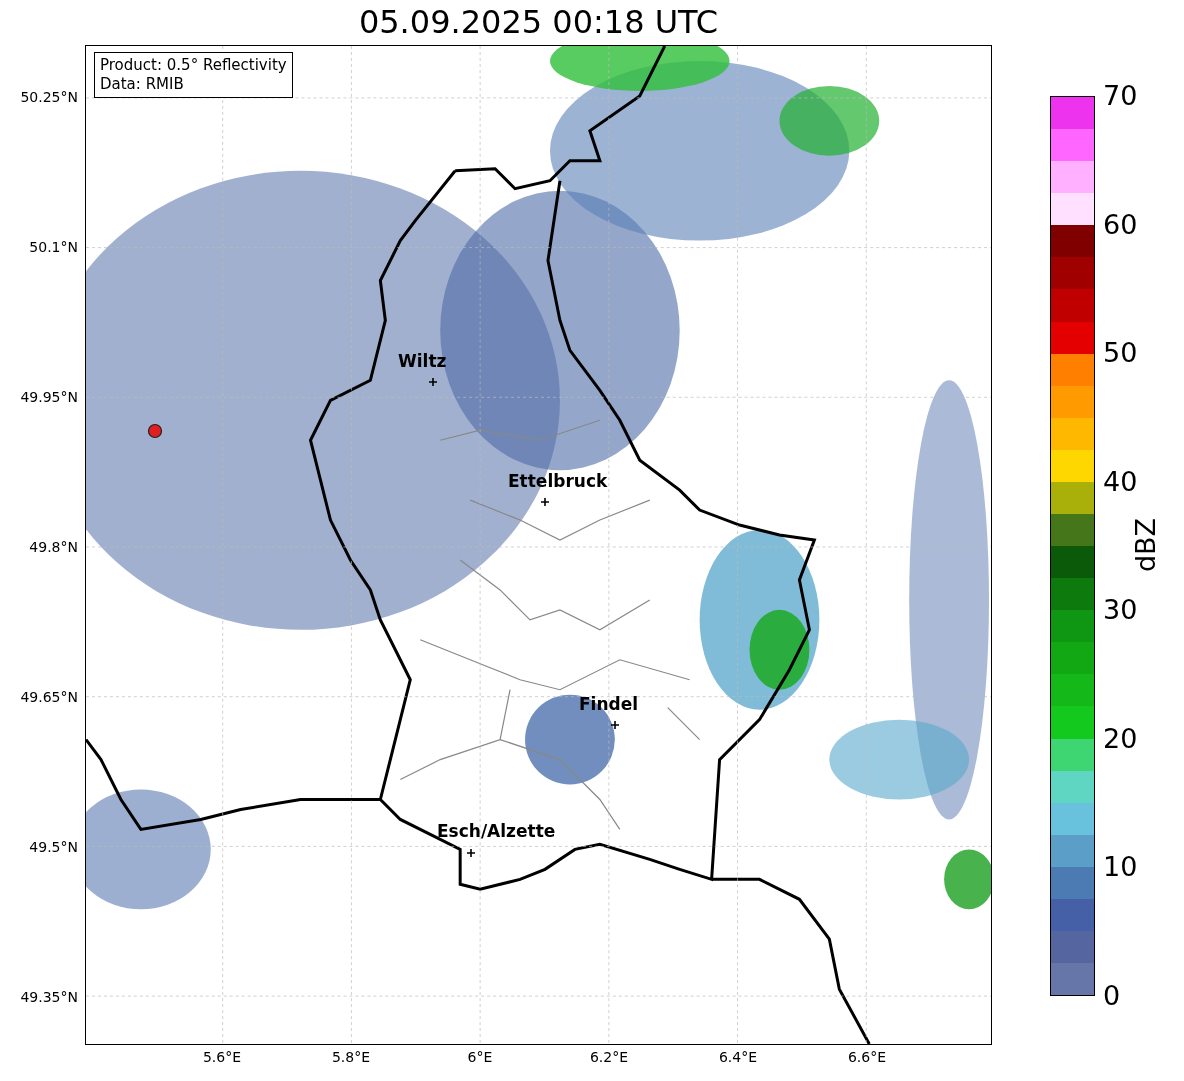 This screenshot has height=1081, width=1184. I want to click on colorbar-tick-label: 50, so click(1120, 353).